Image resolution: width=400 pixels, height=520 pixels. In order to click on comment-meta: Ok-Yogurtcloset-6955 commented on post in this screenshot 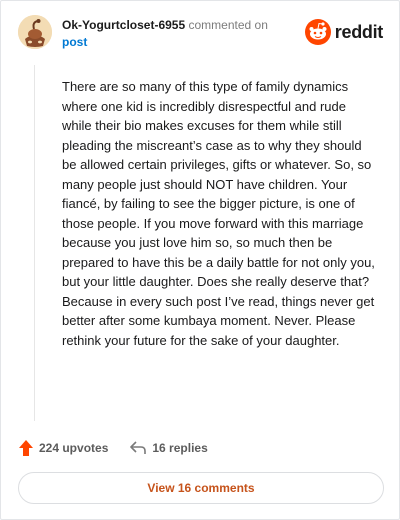, I will do `click(165, 34)`.